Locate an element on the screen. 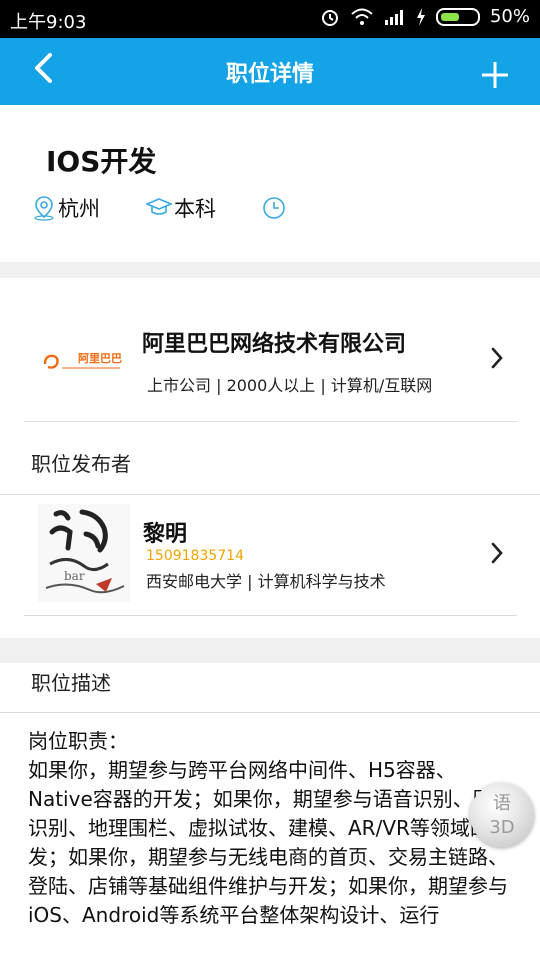 The width and height of the screenshot is (540, 960). publisher-school: 西安邮电大学 | 计算机科学与技术 is located at coordinates (266, 581).